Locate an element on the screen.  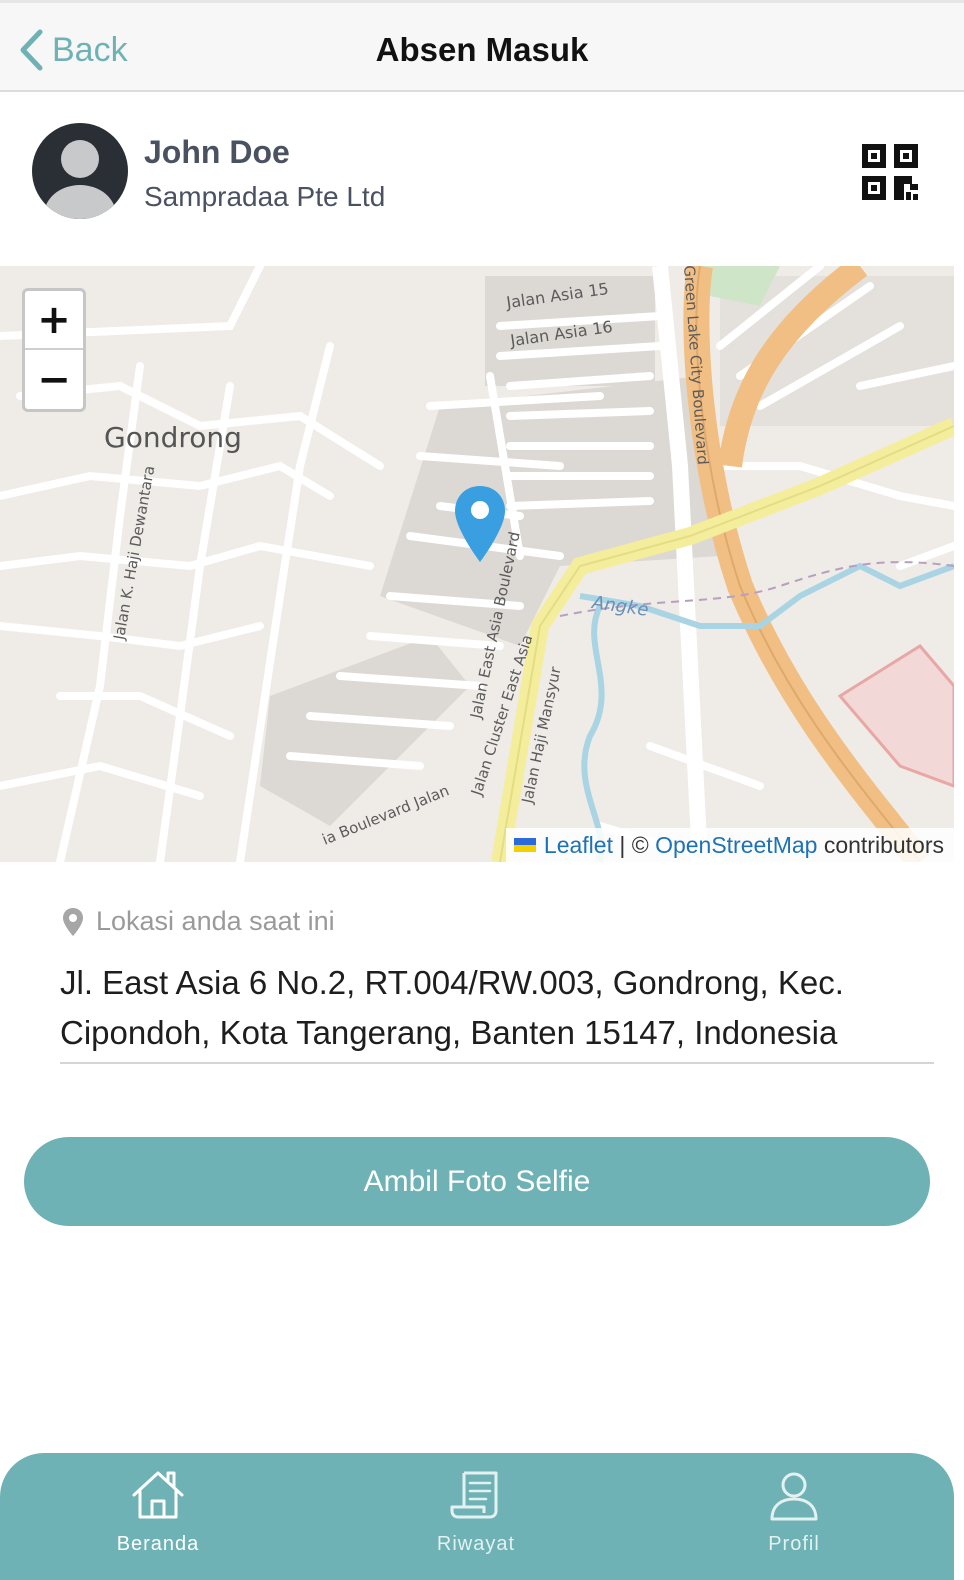
zoom-in-button: + is located at coordinates (54, 320).